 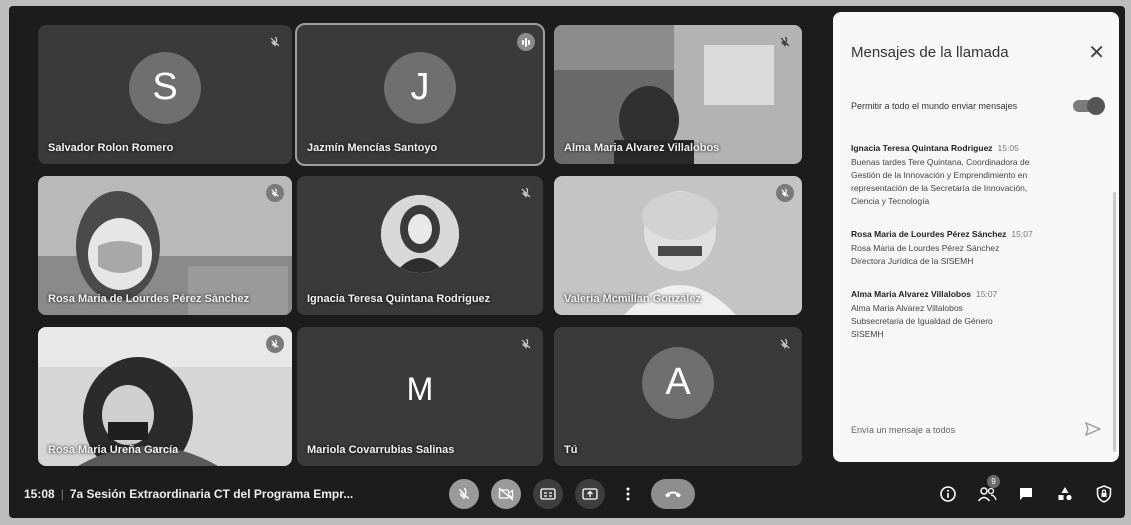 I want to click on participant-name: Ignacia Teresa Quintana Rodriguez, so click(x=399, y=299).